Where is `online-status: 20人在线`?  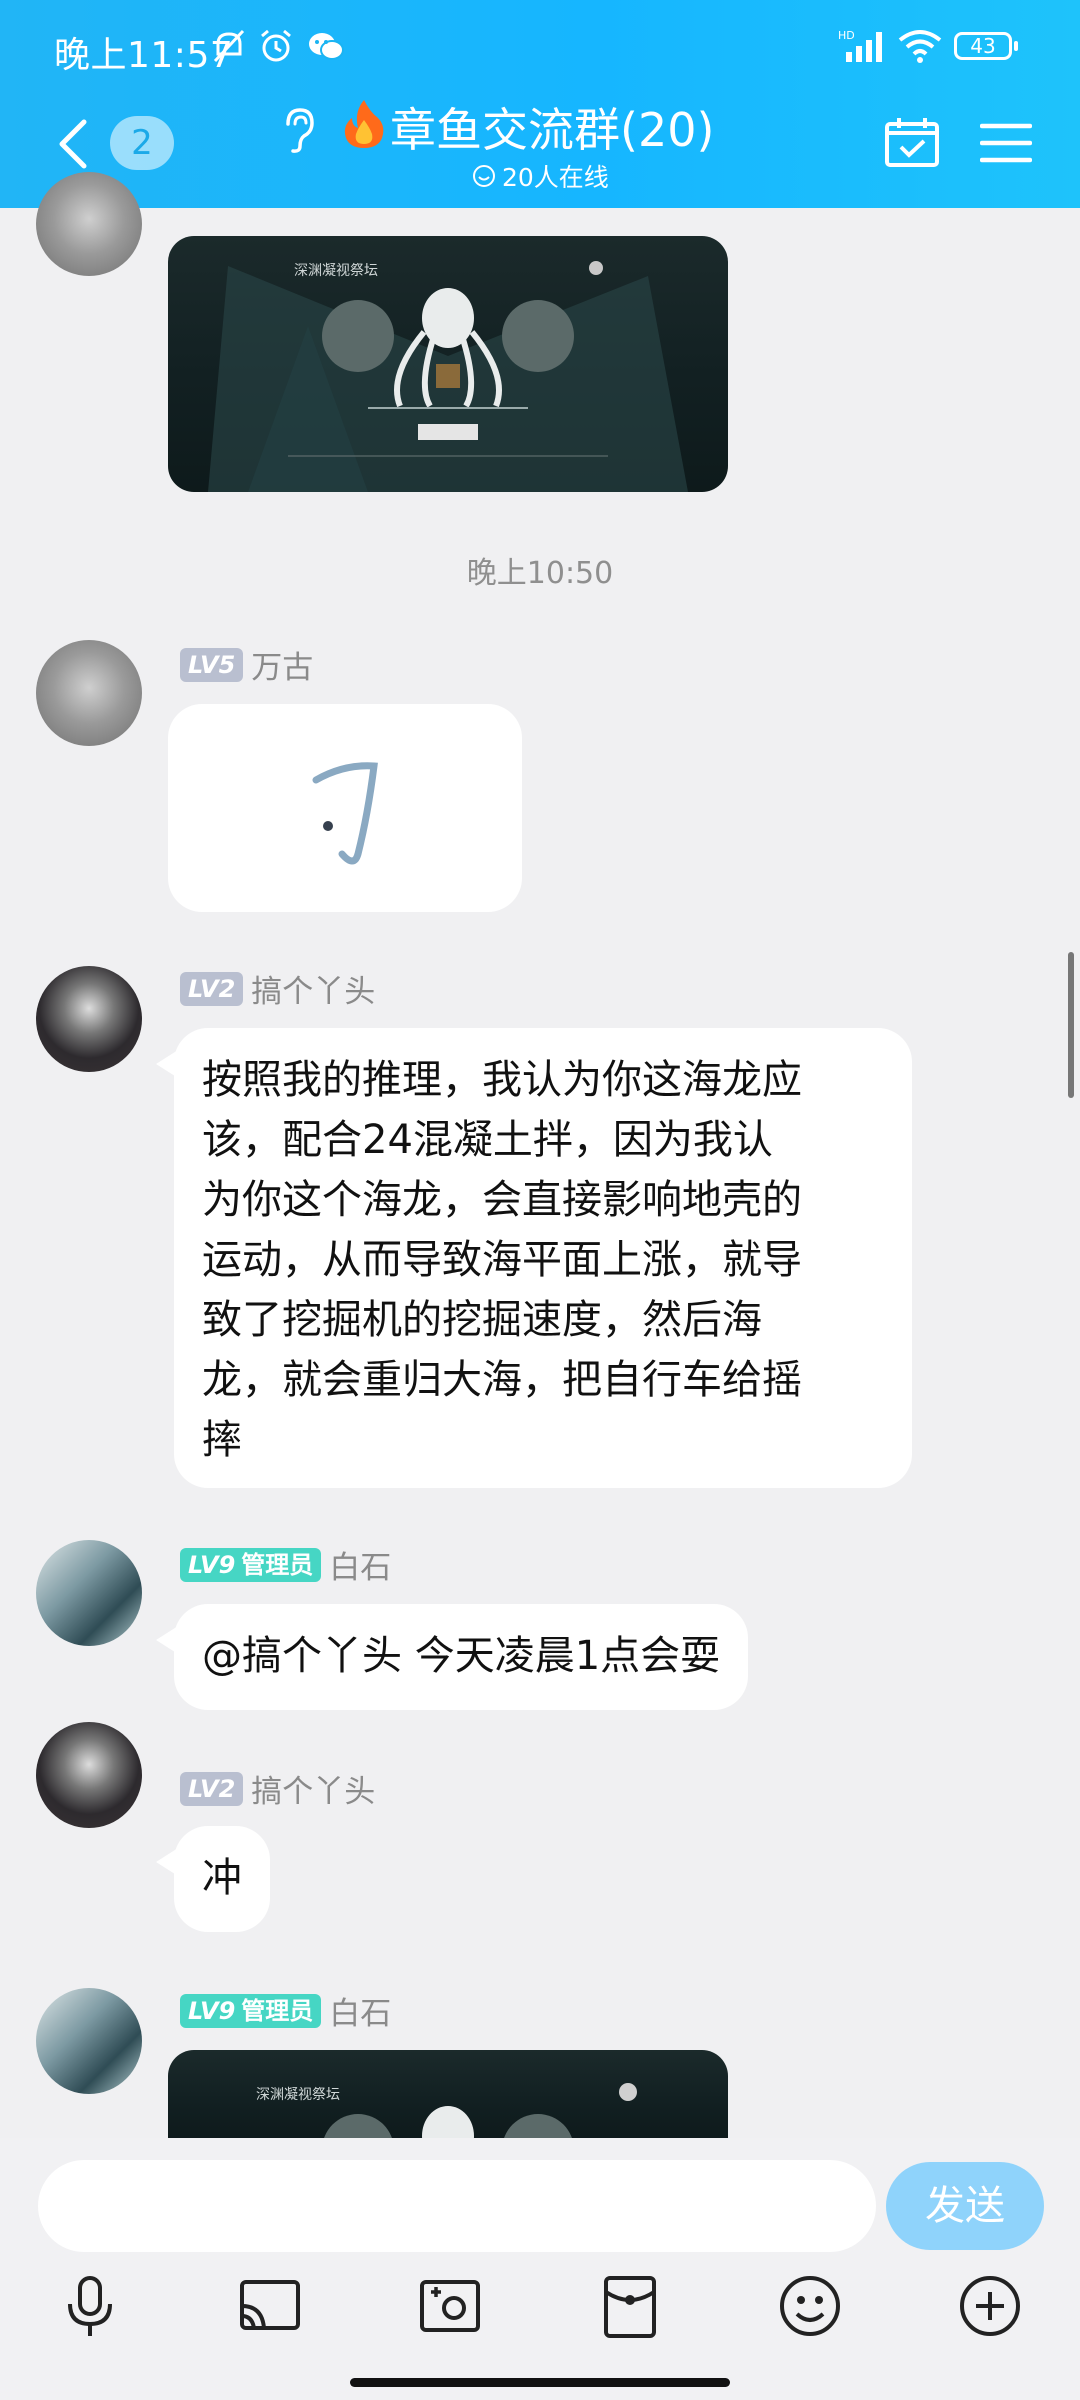
online-status: 20人在线 is located at coordinates (540, 176).